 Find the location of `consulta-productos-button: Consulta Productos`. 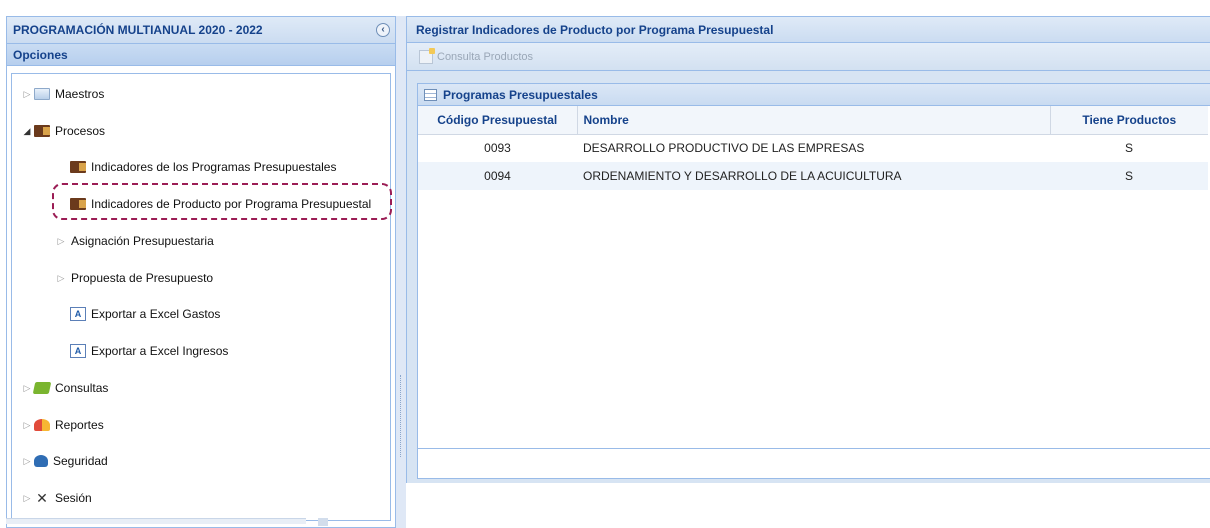

consulta-productos-button: Consulta Productos is located at coordinates (476, 55).